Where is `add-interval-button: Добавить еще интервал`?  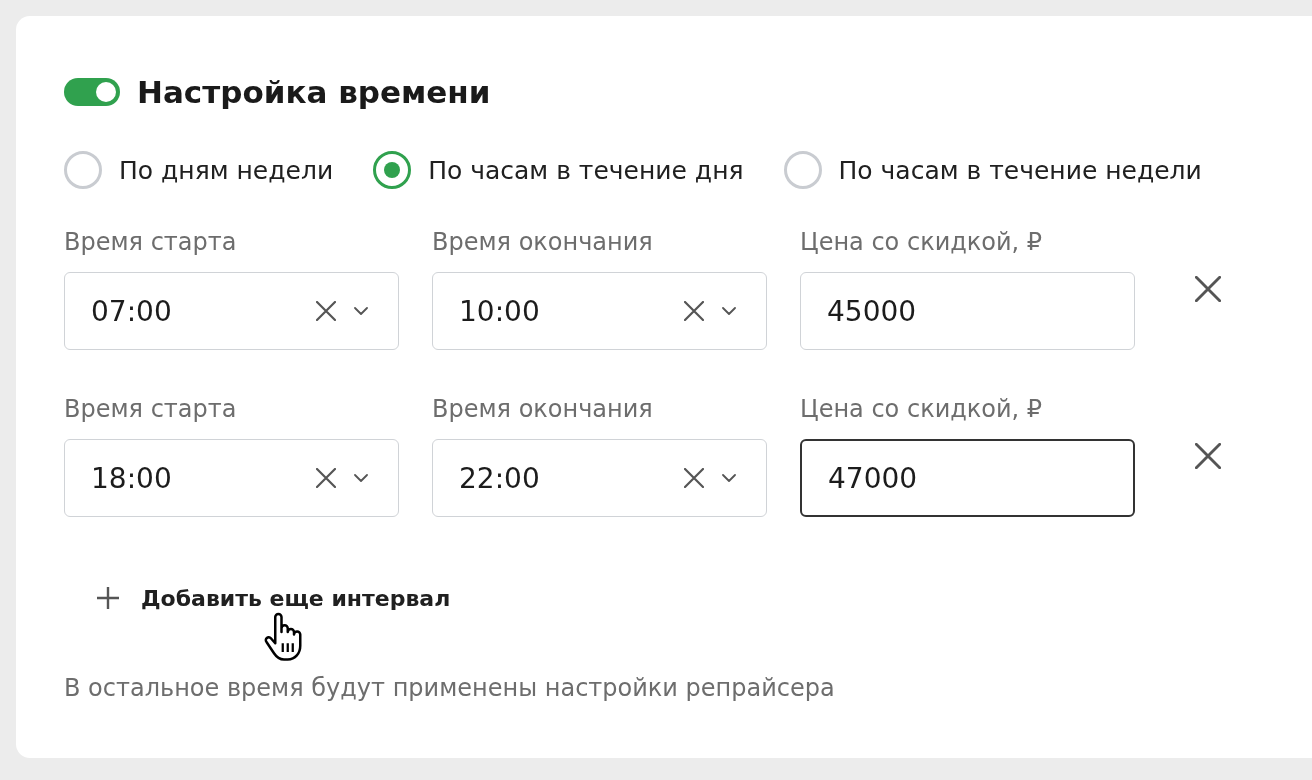 add-interval-button: Добавить еще интервал is located at coordinates (273, 598).